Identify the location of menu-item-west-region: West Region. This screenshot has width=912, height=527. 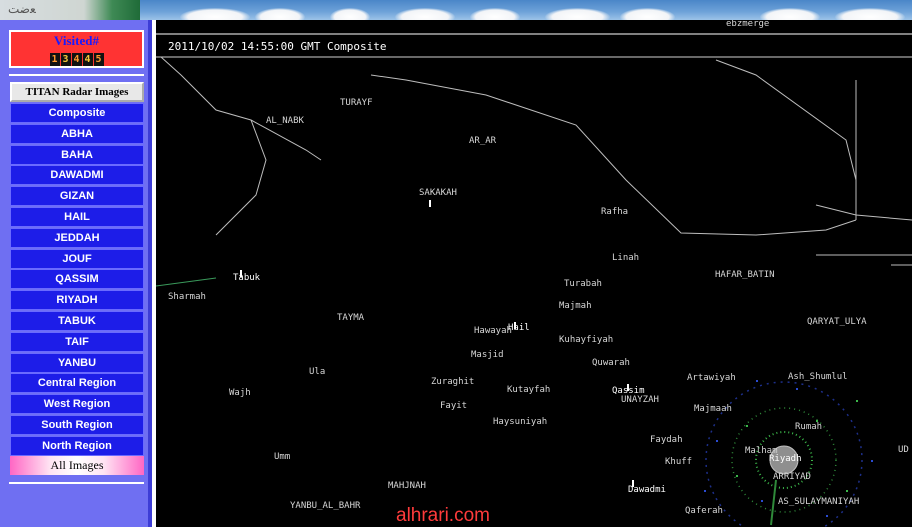
(77, 404).